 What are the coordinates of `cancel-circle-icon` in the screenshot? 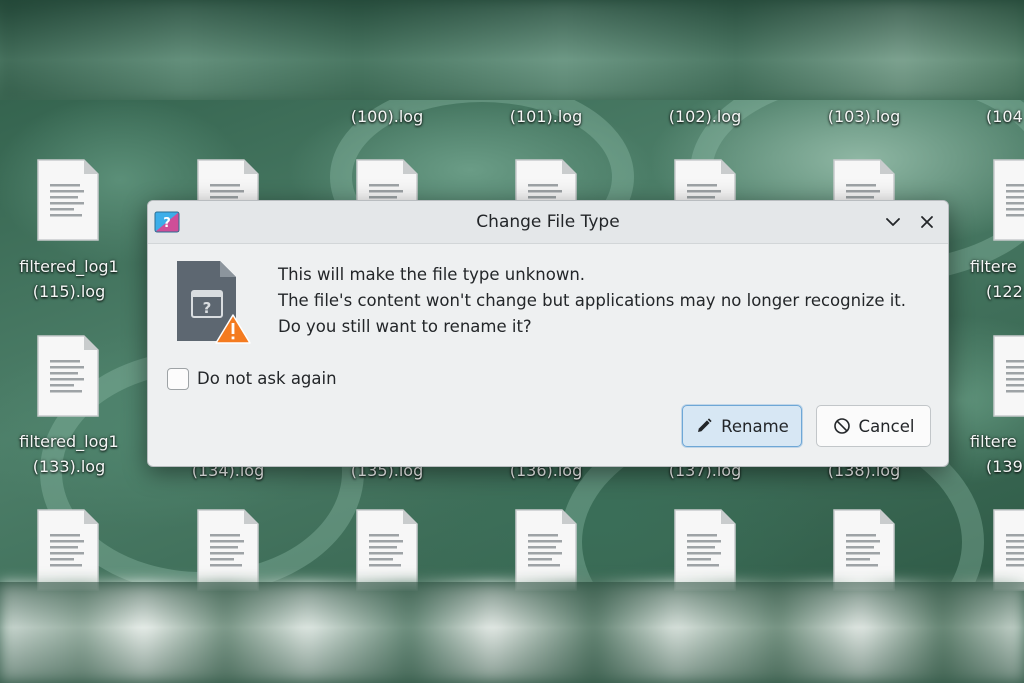 It's located at (841, 426).